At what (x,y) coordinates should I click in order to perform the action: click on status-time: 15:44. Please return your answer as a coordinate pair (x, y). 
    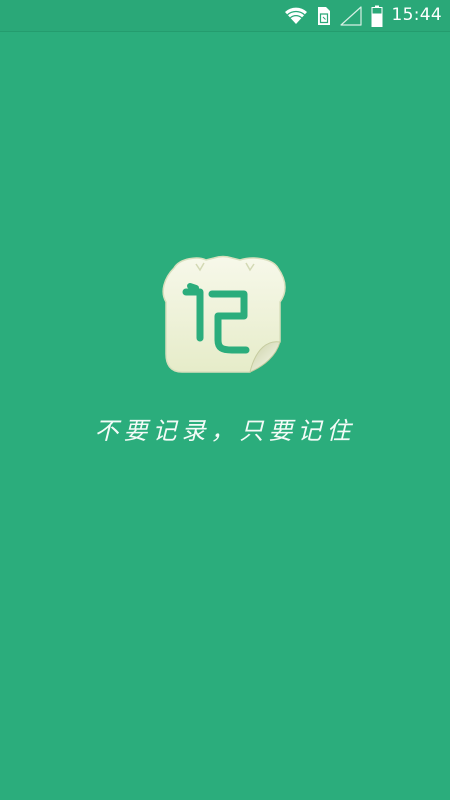
    Looking at the image, I should click on (416, 15).